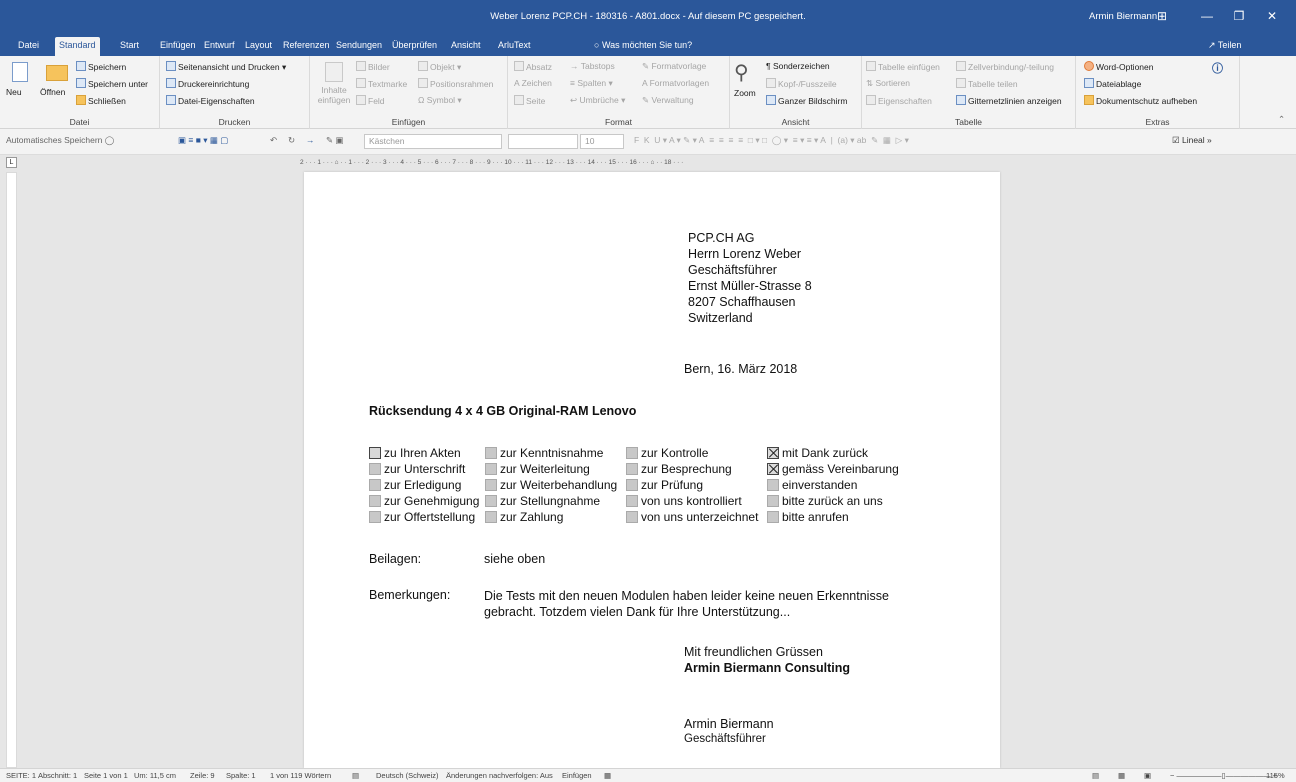 The height and width of the screenshot is (782, 1296). Describe the element at coordinates (551, 485) in the screenshot. I see `checkbox-item: zur Weiterbehandlung` at that location.